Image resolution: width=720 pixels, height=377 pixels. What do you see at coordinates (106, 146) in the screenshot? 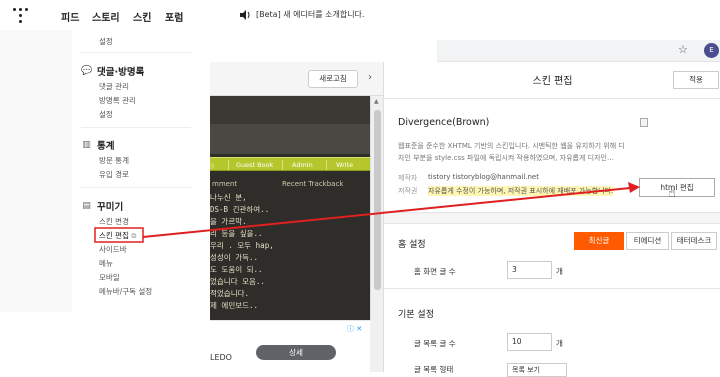
I see `section-title: 통계` at bounding box center [106, 146].